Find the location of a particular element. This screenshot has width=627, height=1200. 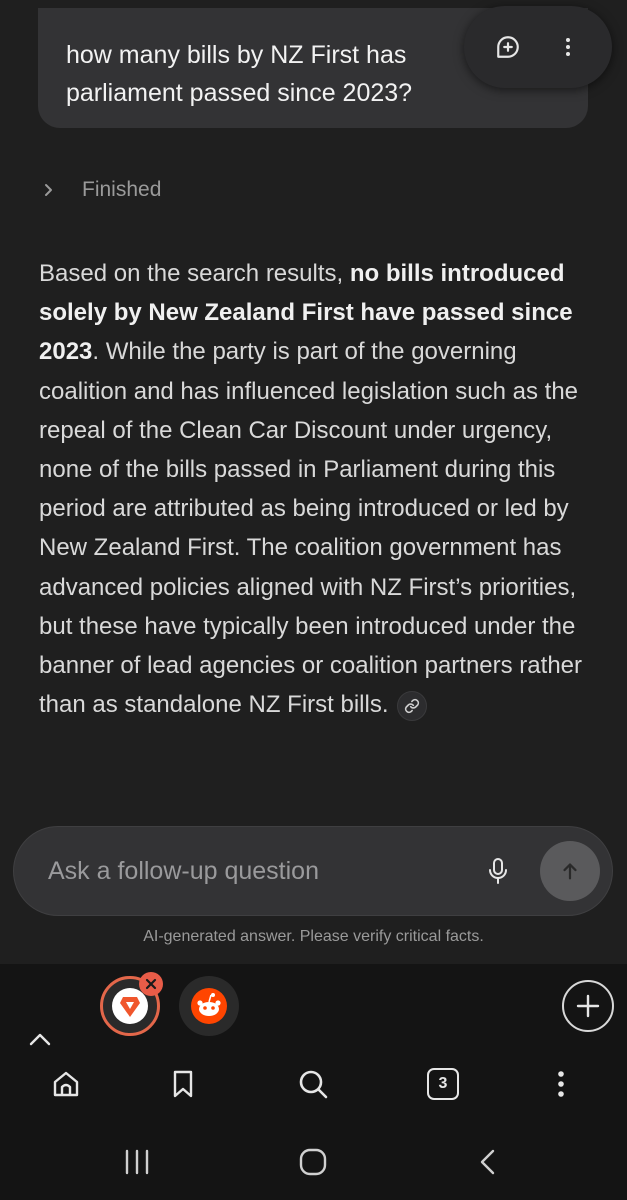

chevron-up-icon is located at coordinates (40, 1039).